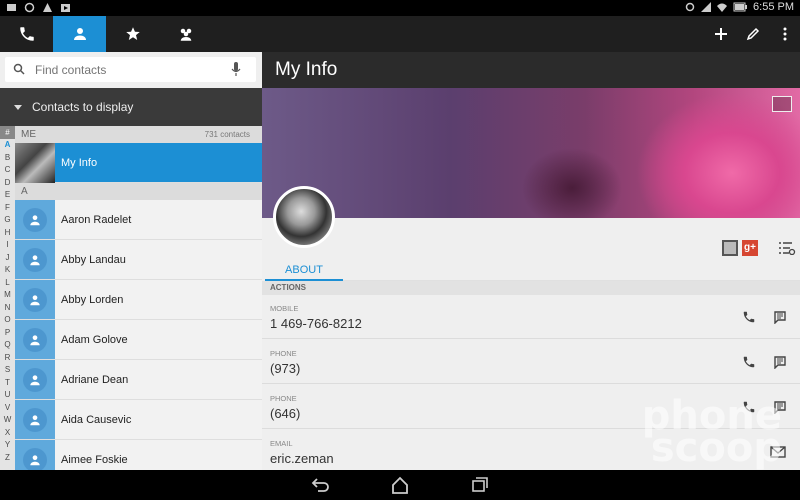 The width and height of the screenshot is (800, 500). Describe the element at coordinates (400, 34) in the screenshot. I see `action-bar` at that location.